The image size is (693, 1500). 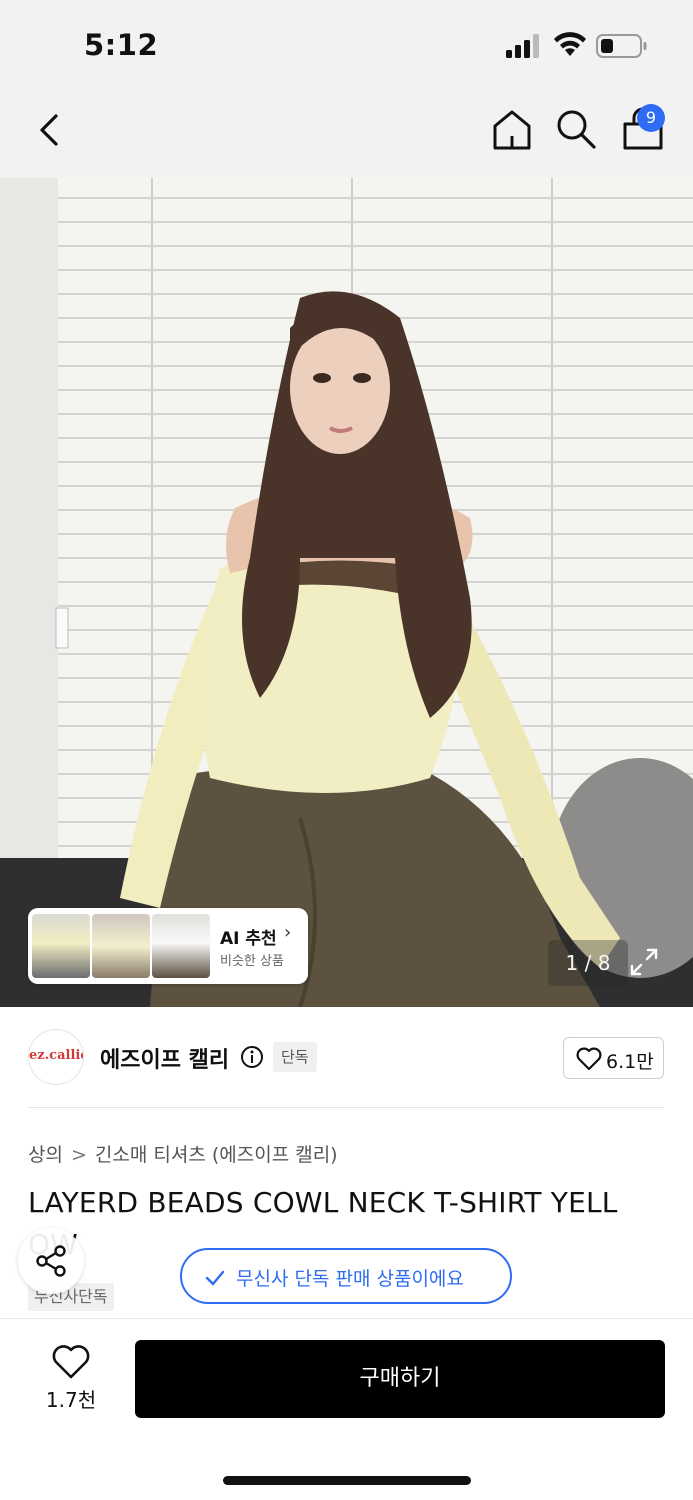 What do you see at coordinates (45, 1155) in the screenshot?
I see `breadcrumb-item: 상의` at bounding box center [45, 1155].